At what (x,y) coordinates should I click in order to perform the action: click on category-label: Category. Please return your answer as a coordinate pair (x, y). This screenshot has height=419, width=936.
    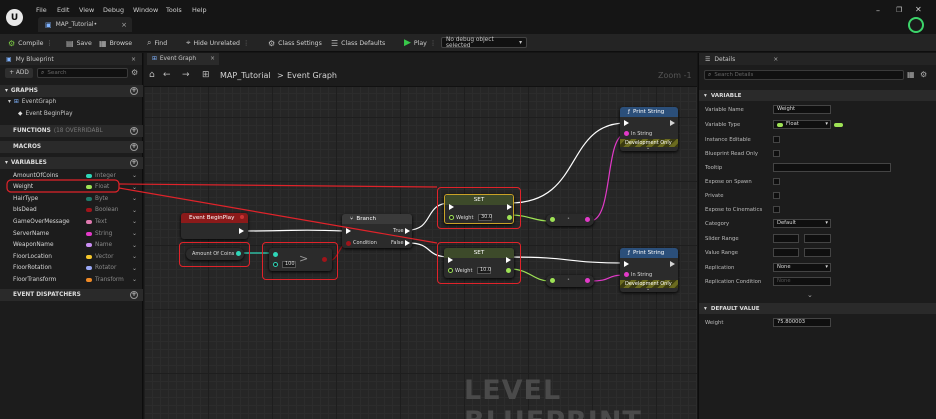
    Looking at the image, I should click on (717, 224).